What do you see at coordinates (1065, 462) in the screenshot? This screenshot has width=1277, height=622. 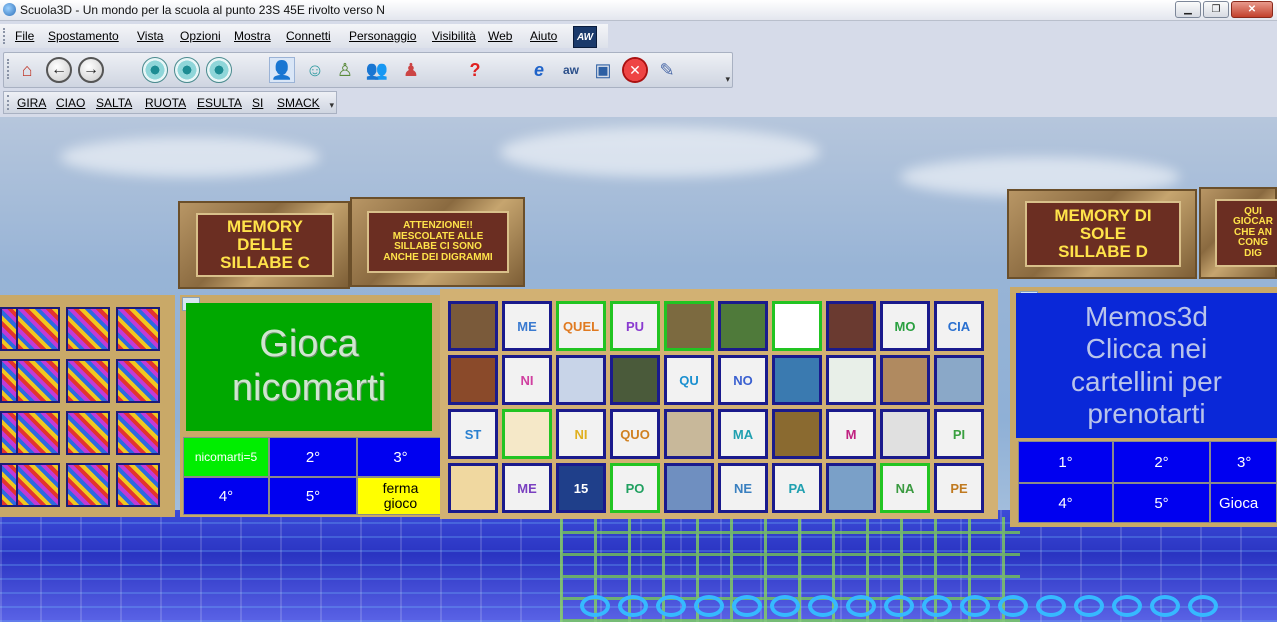 I see `booking-slot-1: 1°` at bounding box center [1065, 462].